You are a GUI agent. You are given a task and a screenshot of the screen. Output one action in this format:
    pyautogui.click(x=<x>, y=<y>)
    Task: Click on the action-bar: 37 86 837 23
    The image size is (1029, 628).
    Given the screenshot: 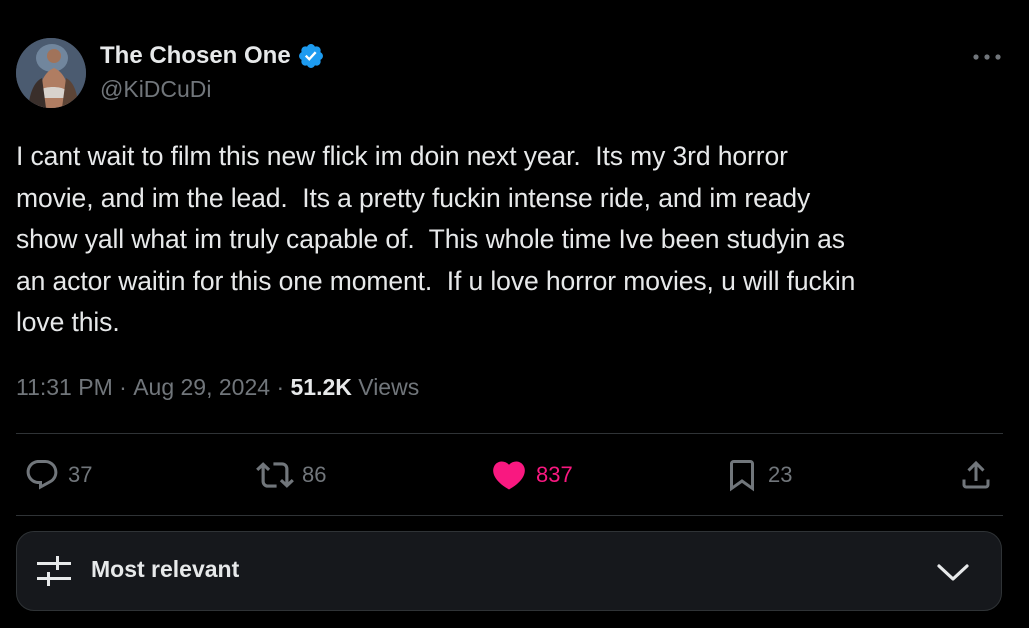 What is the action you would take?
    pyautogui.click(x=509, y=475)
    